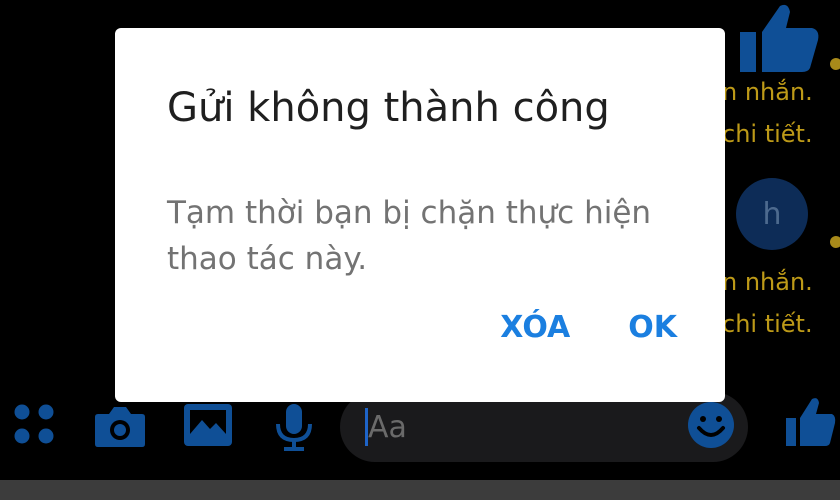  What do you see at coordinates (518, 427) in the screenshot?
I see `message-input` at bounding box center [518, 427].